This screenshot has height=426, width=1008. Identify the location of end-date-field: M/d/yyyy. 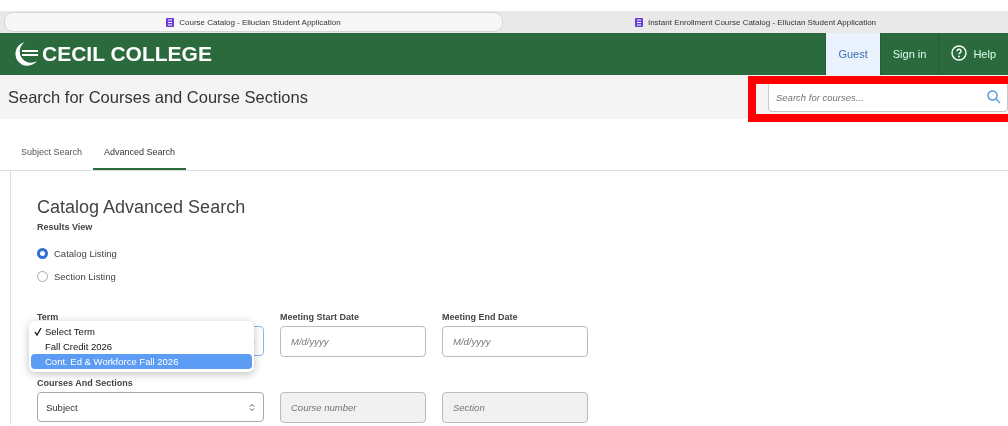
(515, 341).